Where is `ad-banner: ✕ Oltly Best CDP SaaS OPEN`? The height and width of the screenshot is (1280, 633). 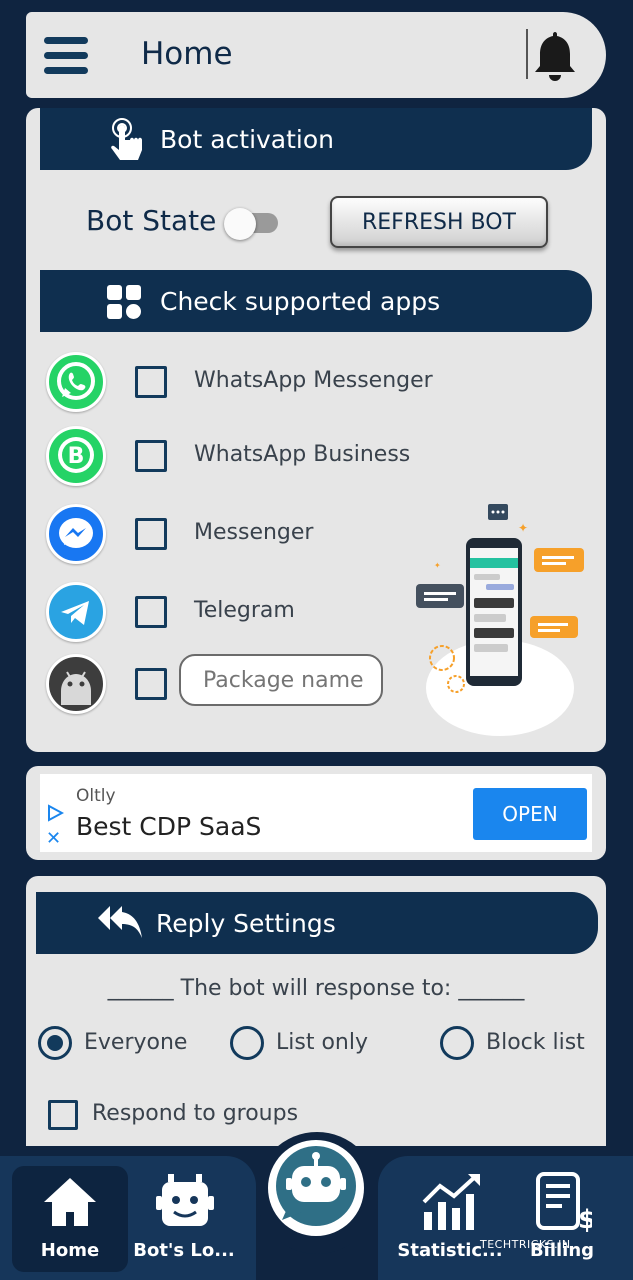 ad-banner: ✕ Oltly Best CDP SaaS OPEN is located at coordinates (316, 813).